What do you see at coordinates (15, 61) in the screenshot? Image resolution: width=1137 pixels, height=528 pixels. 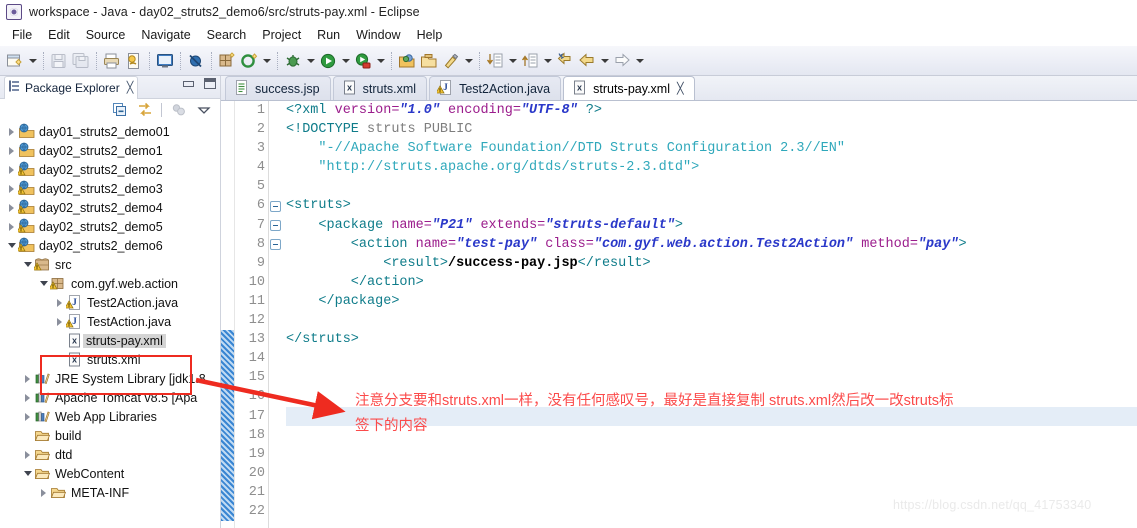 I see `new-wizard-icon` at bounding box center [15, 61].